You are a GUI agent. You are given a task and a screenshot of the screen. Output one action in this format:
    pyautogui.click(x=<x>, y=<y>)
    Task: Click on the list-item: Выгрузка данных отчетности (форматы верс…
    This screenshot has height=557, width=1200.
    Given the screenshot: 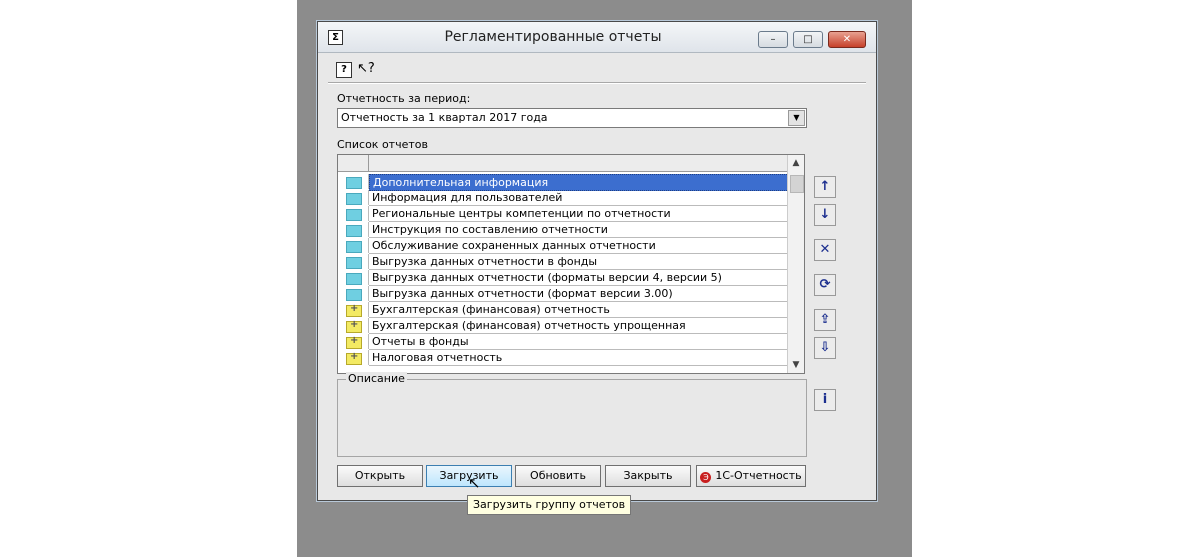 What is the action you would take?
    pyautogui.click(x=563, y=278)
    